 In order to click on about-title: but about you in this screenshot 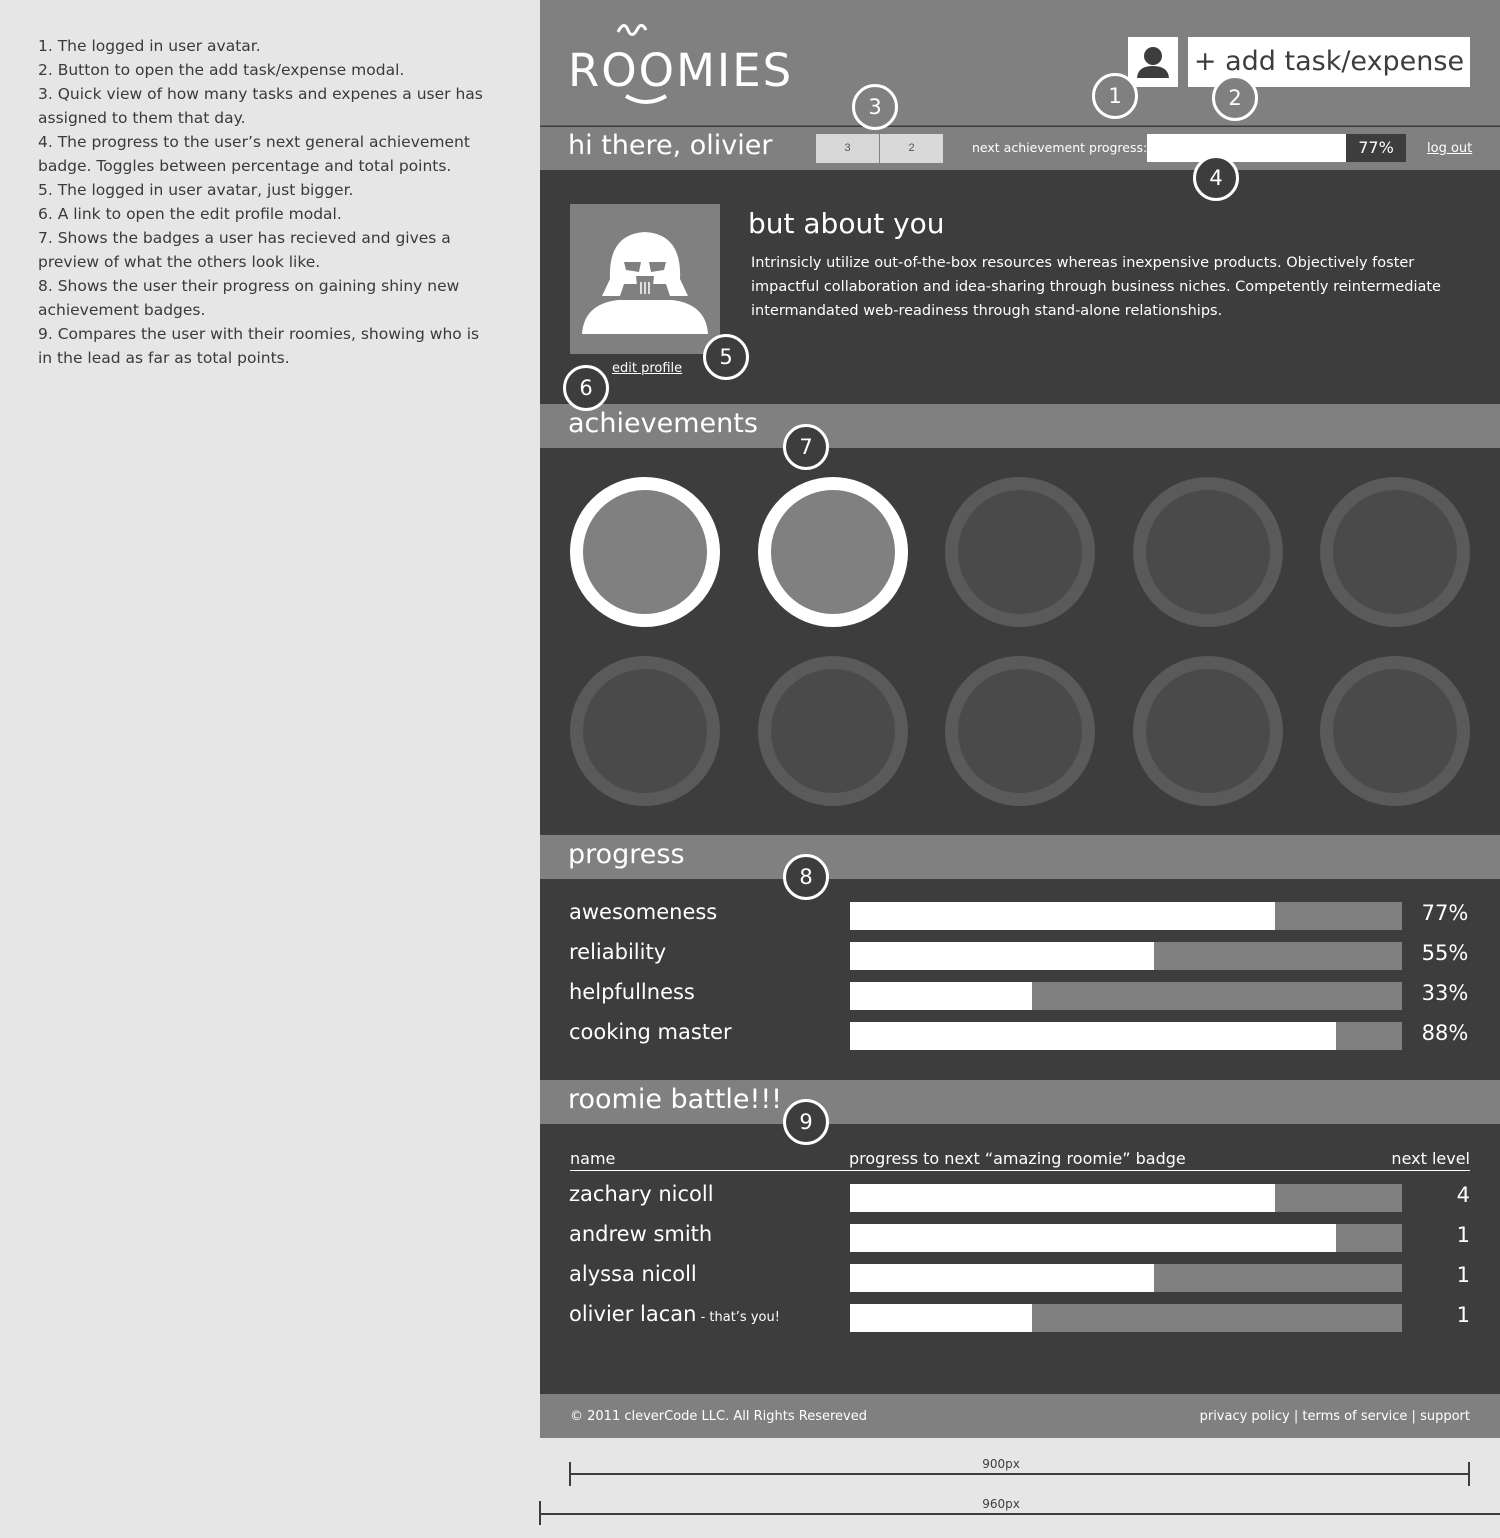, I will do `click(846, 223)`.